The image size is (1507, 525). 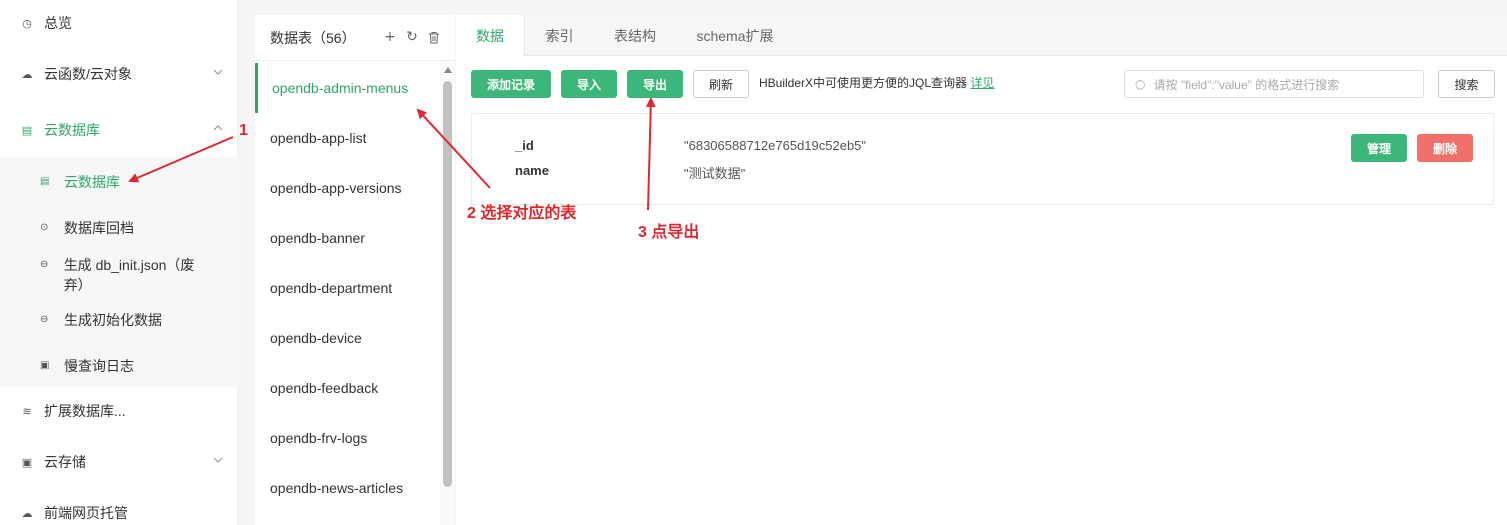 I want to click on nav-item-overview: ◷ 总览, so click(x=119, y=23).